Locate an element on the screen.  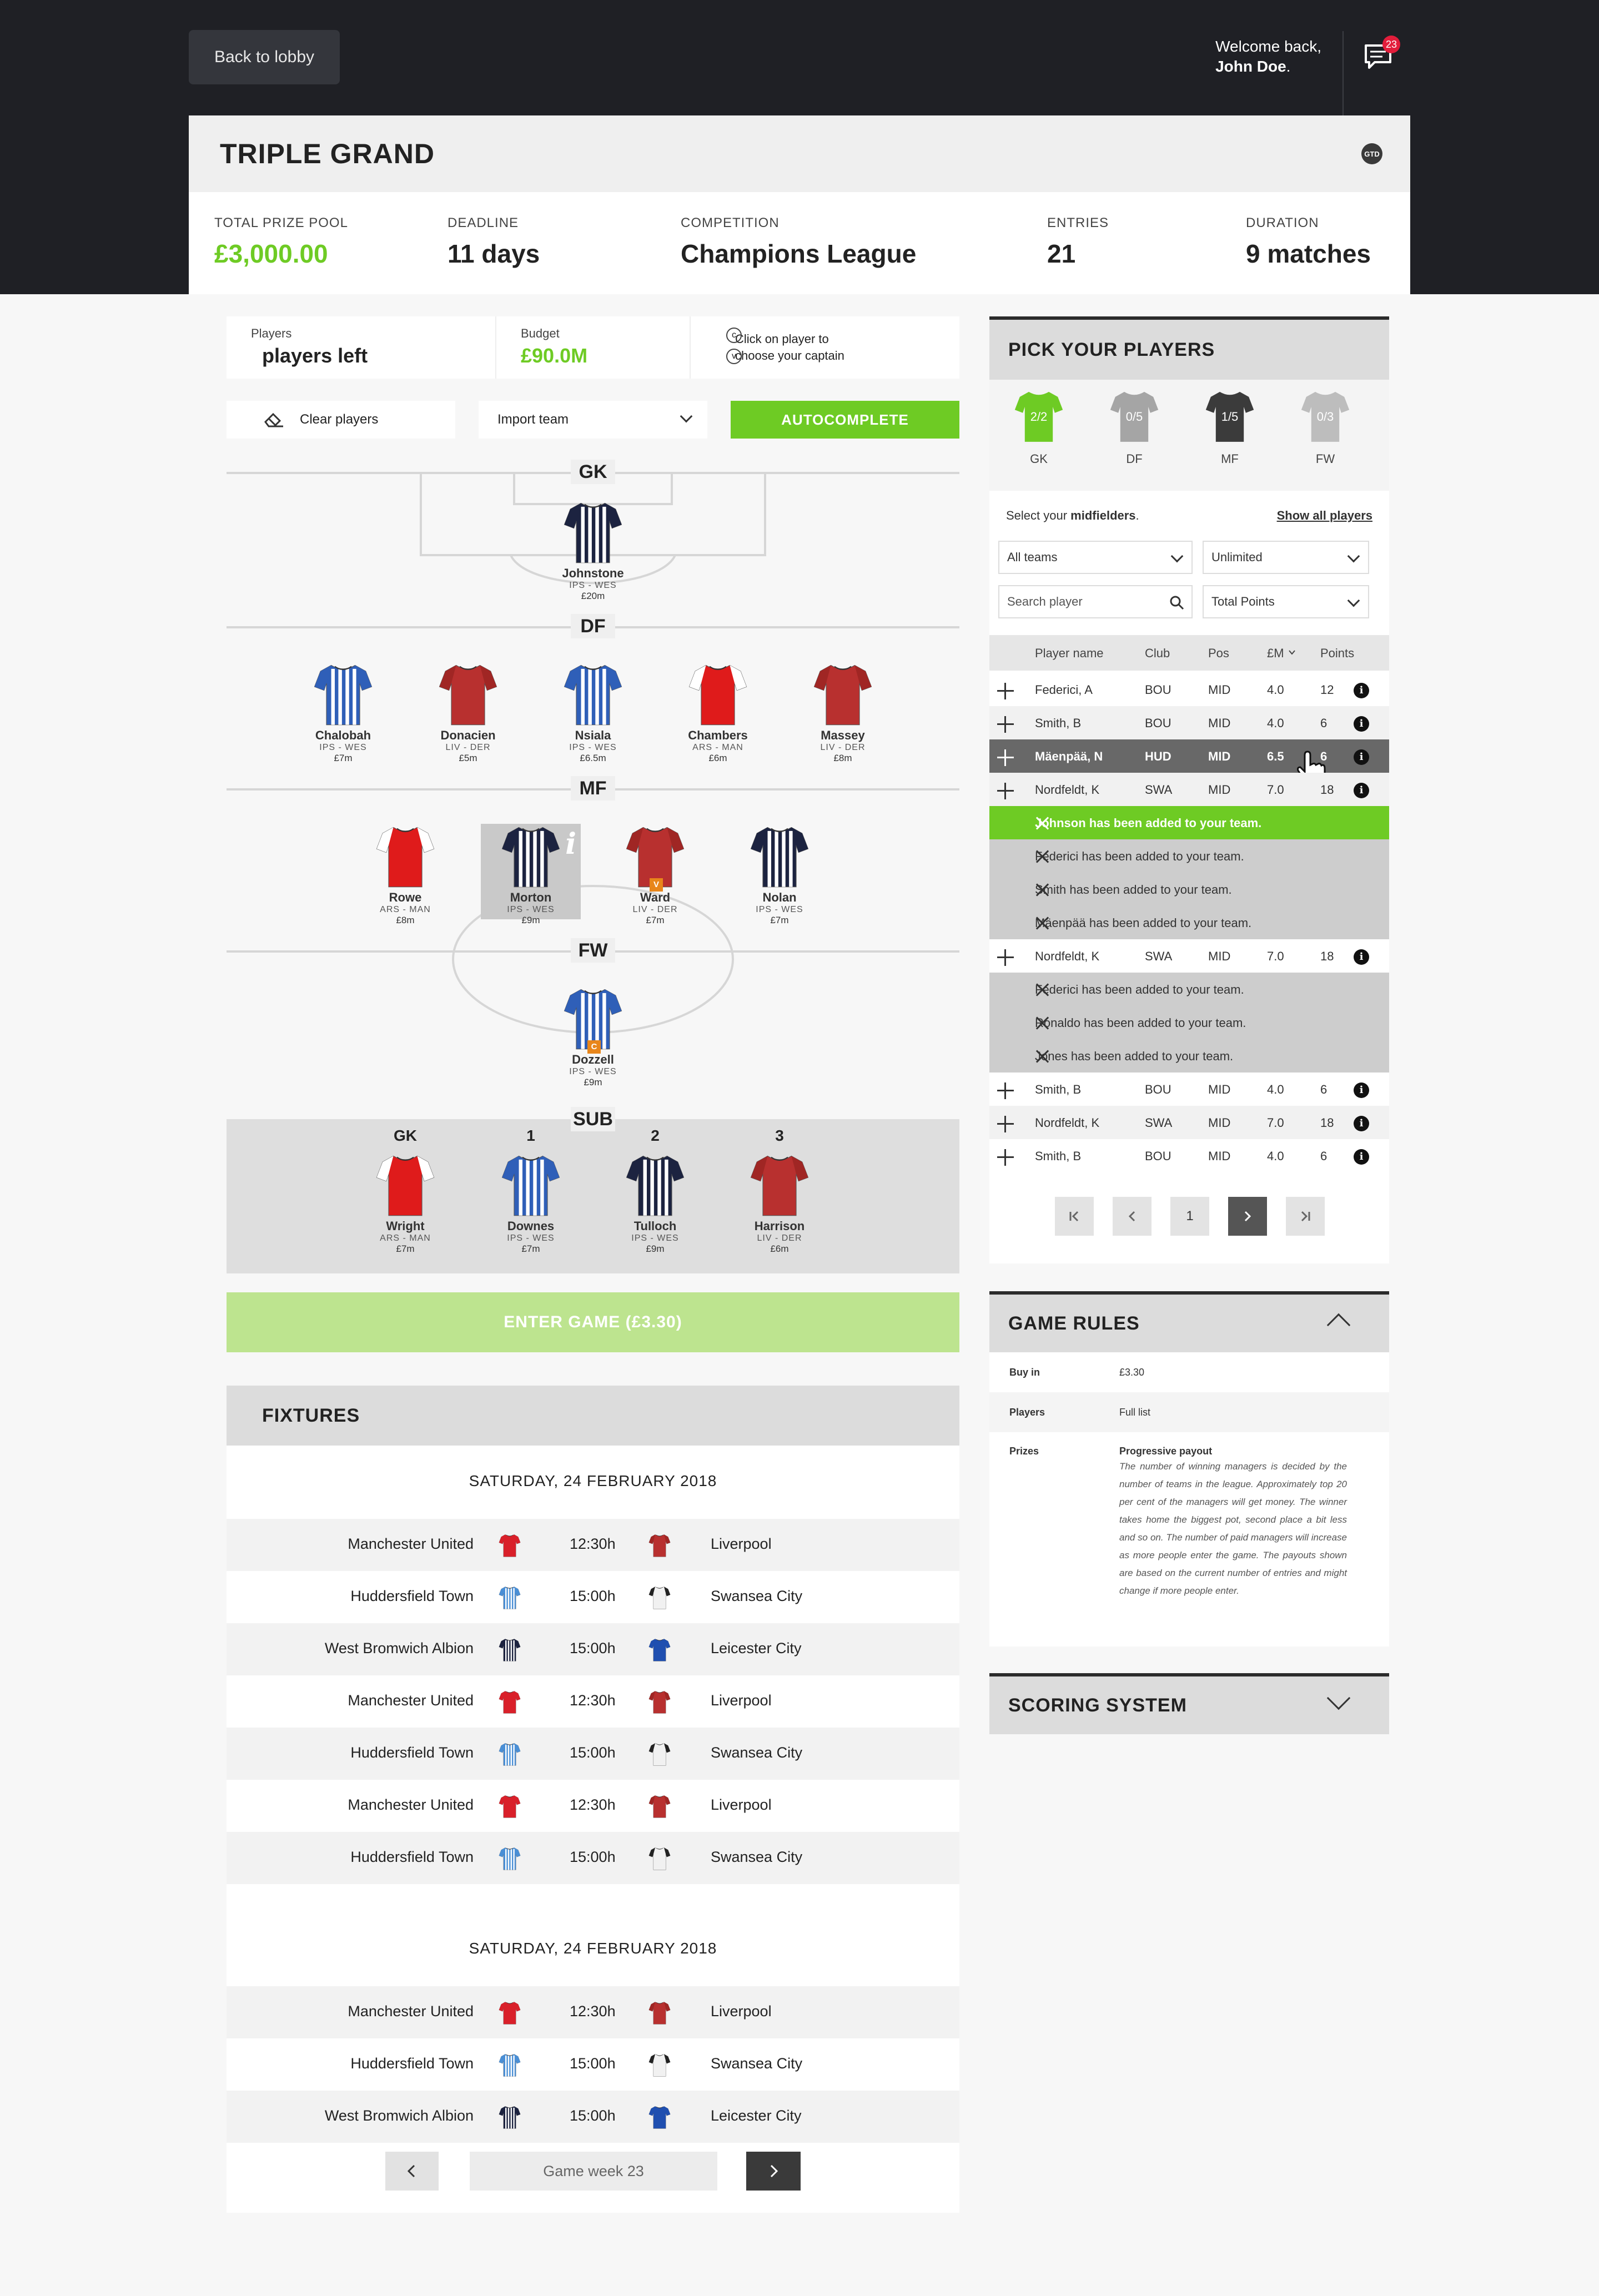
back-to-lobby-button: Back to lobby is located at coordinates (264, 57).